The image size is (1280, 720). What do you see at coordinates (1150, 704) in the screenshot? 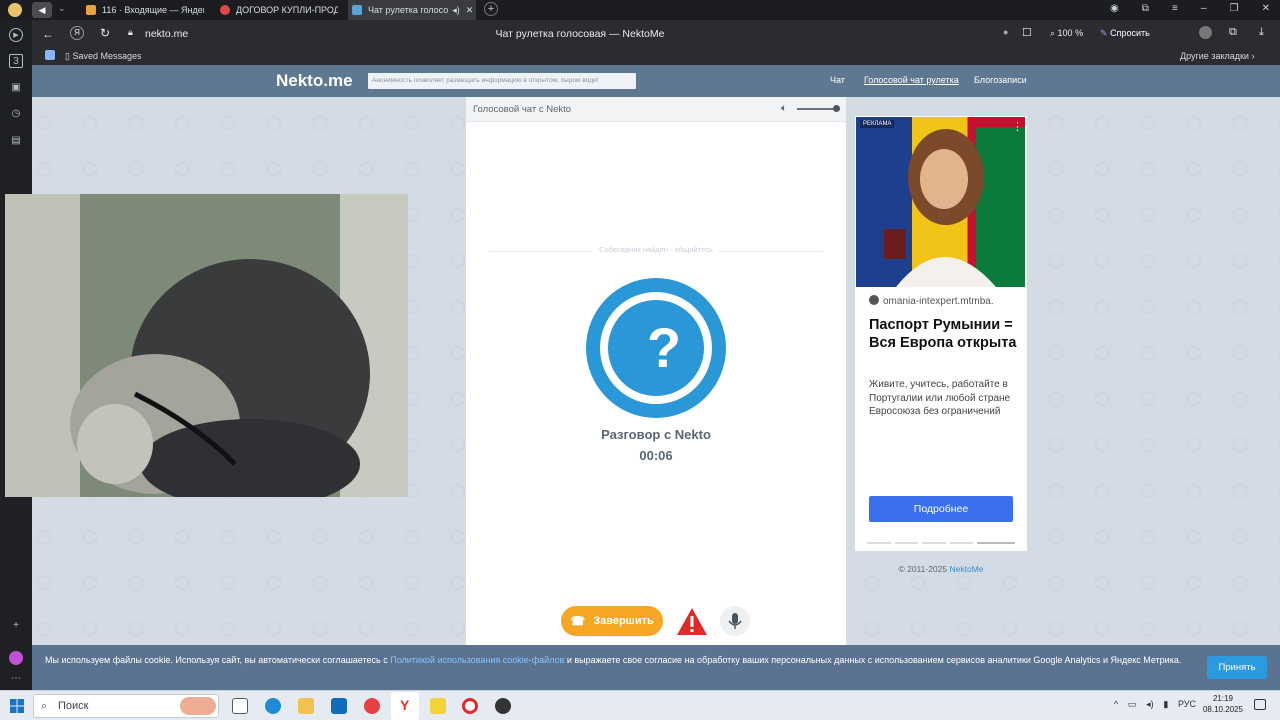
I see `tray-volume-icon: ◂)` at bounding box center [1150, 704].